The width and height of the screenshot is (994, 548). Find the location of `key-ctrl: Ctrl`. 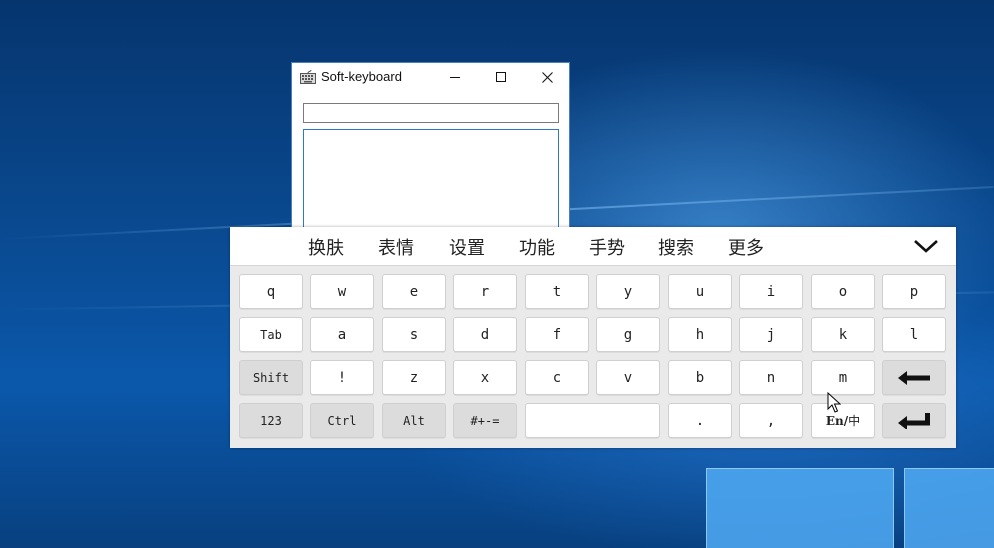

key-ctrl: Ctrl is located at coordinates (342, 420).